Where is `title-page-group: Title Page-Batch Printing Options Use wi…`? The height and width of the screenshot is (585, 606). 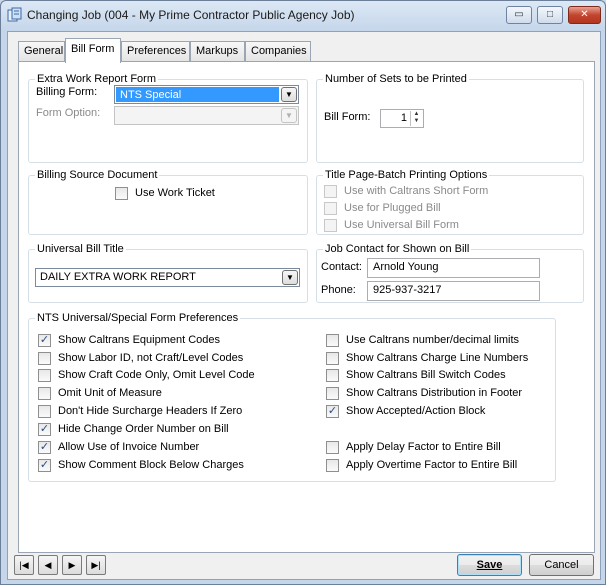 title-page-group: Title Page-Batch Printing Options Use wi… is located at coordinates (450, 202).